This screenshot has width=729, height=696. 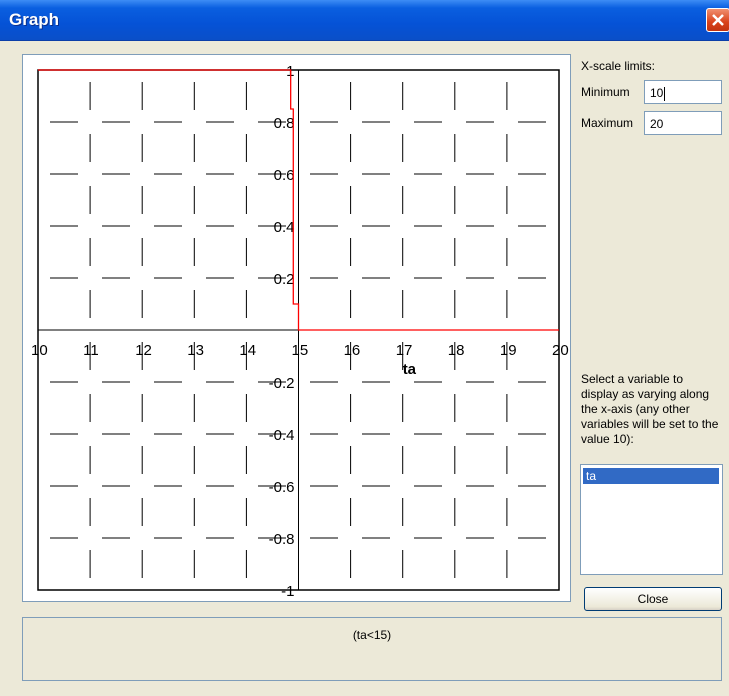 I want to click on y-tick-label: 0.4, so click(x=284, y=227).